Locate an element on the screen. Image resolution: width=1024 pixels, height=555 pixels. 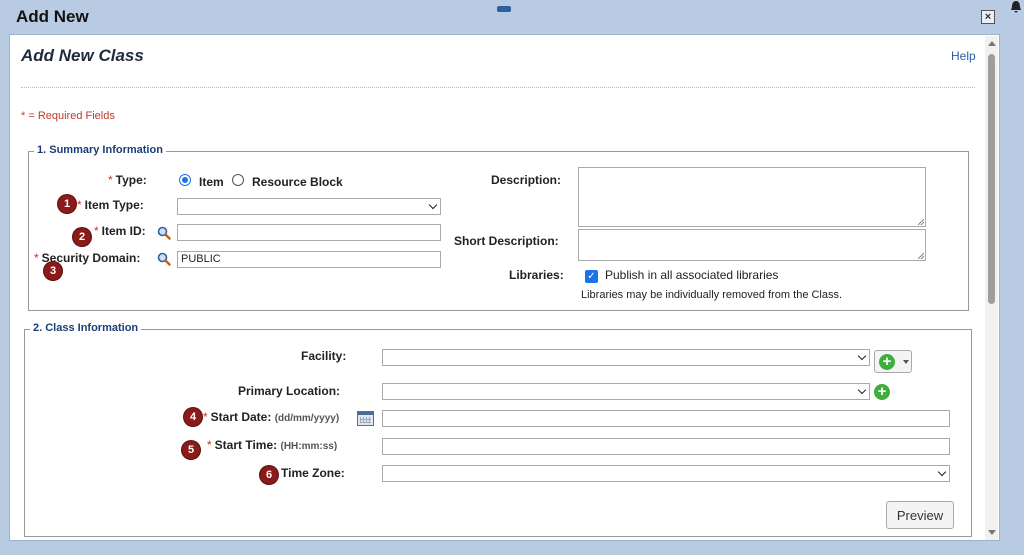
vertical-scrollbar is located at coordinates (991, 288).